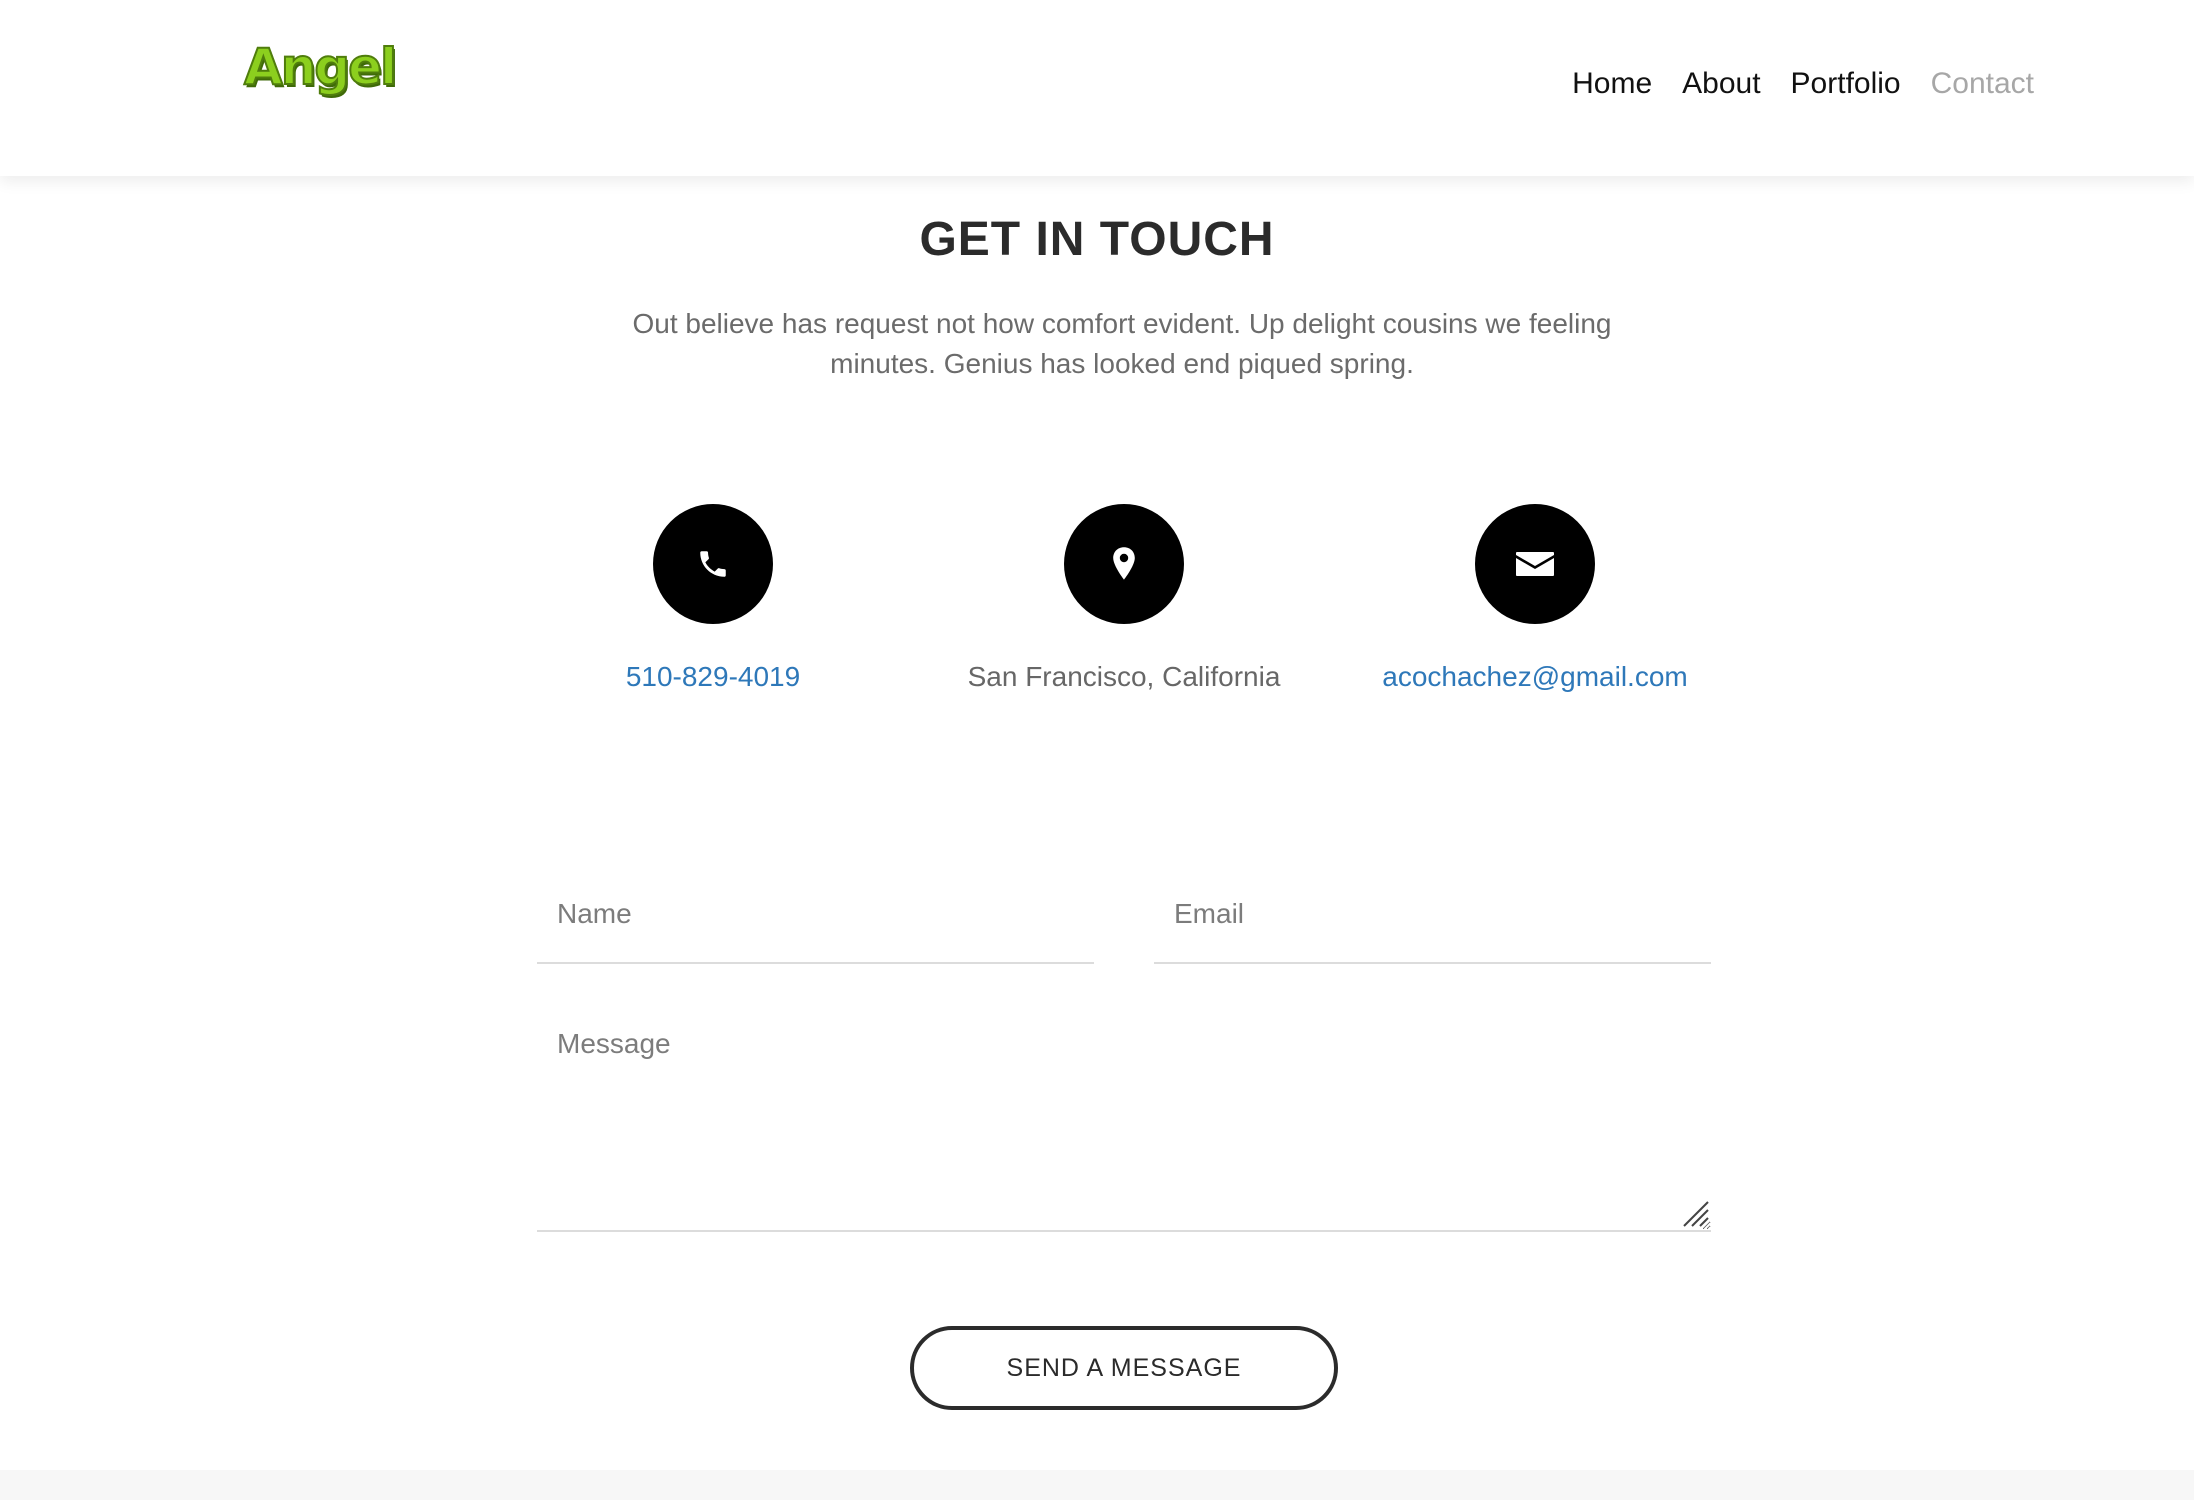 This screenshot has width=2194, height=1500. What do you see at coordinates (1535, 677) in the screenshot?
I see `email-link: acochachez@gmail.com` at bounding box center [1535, 677].